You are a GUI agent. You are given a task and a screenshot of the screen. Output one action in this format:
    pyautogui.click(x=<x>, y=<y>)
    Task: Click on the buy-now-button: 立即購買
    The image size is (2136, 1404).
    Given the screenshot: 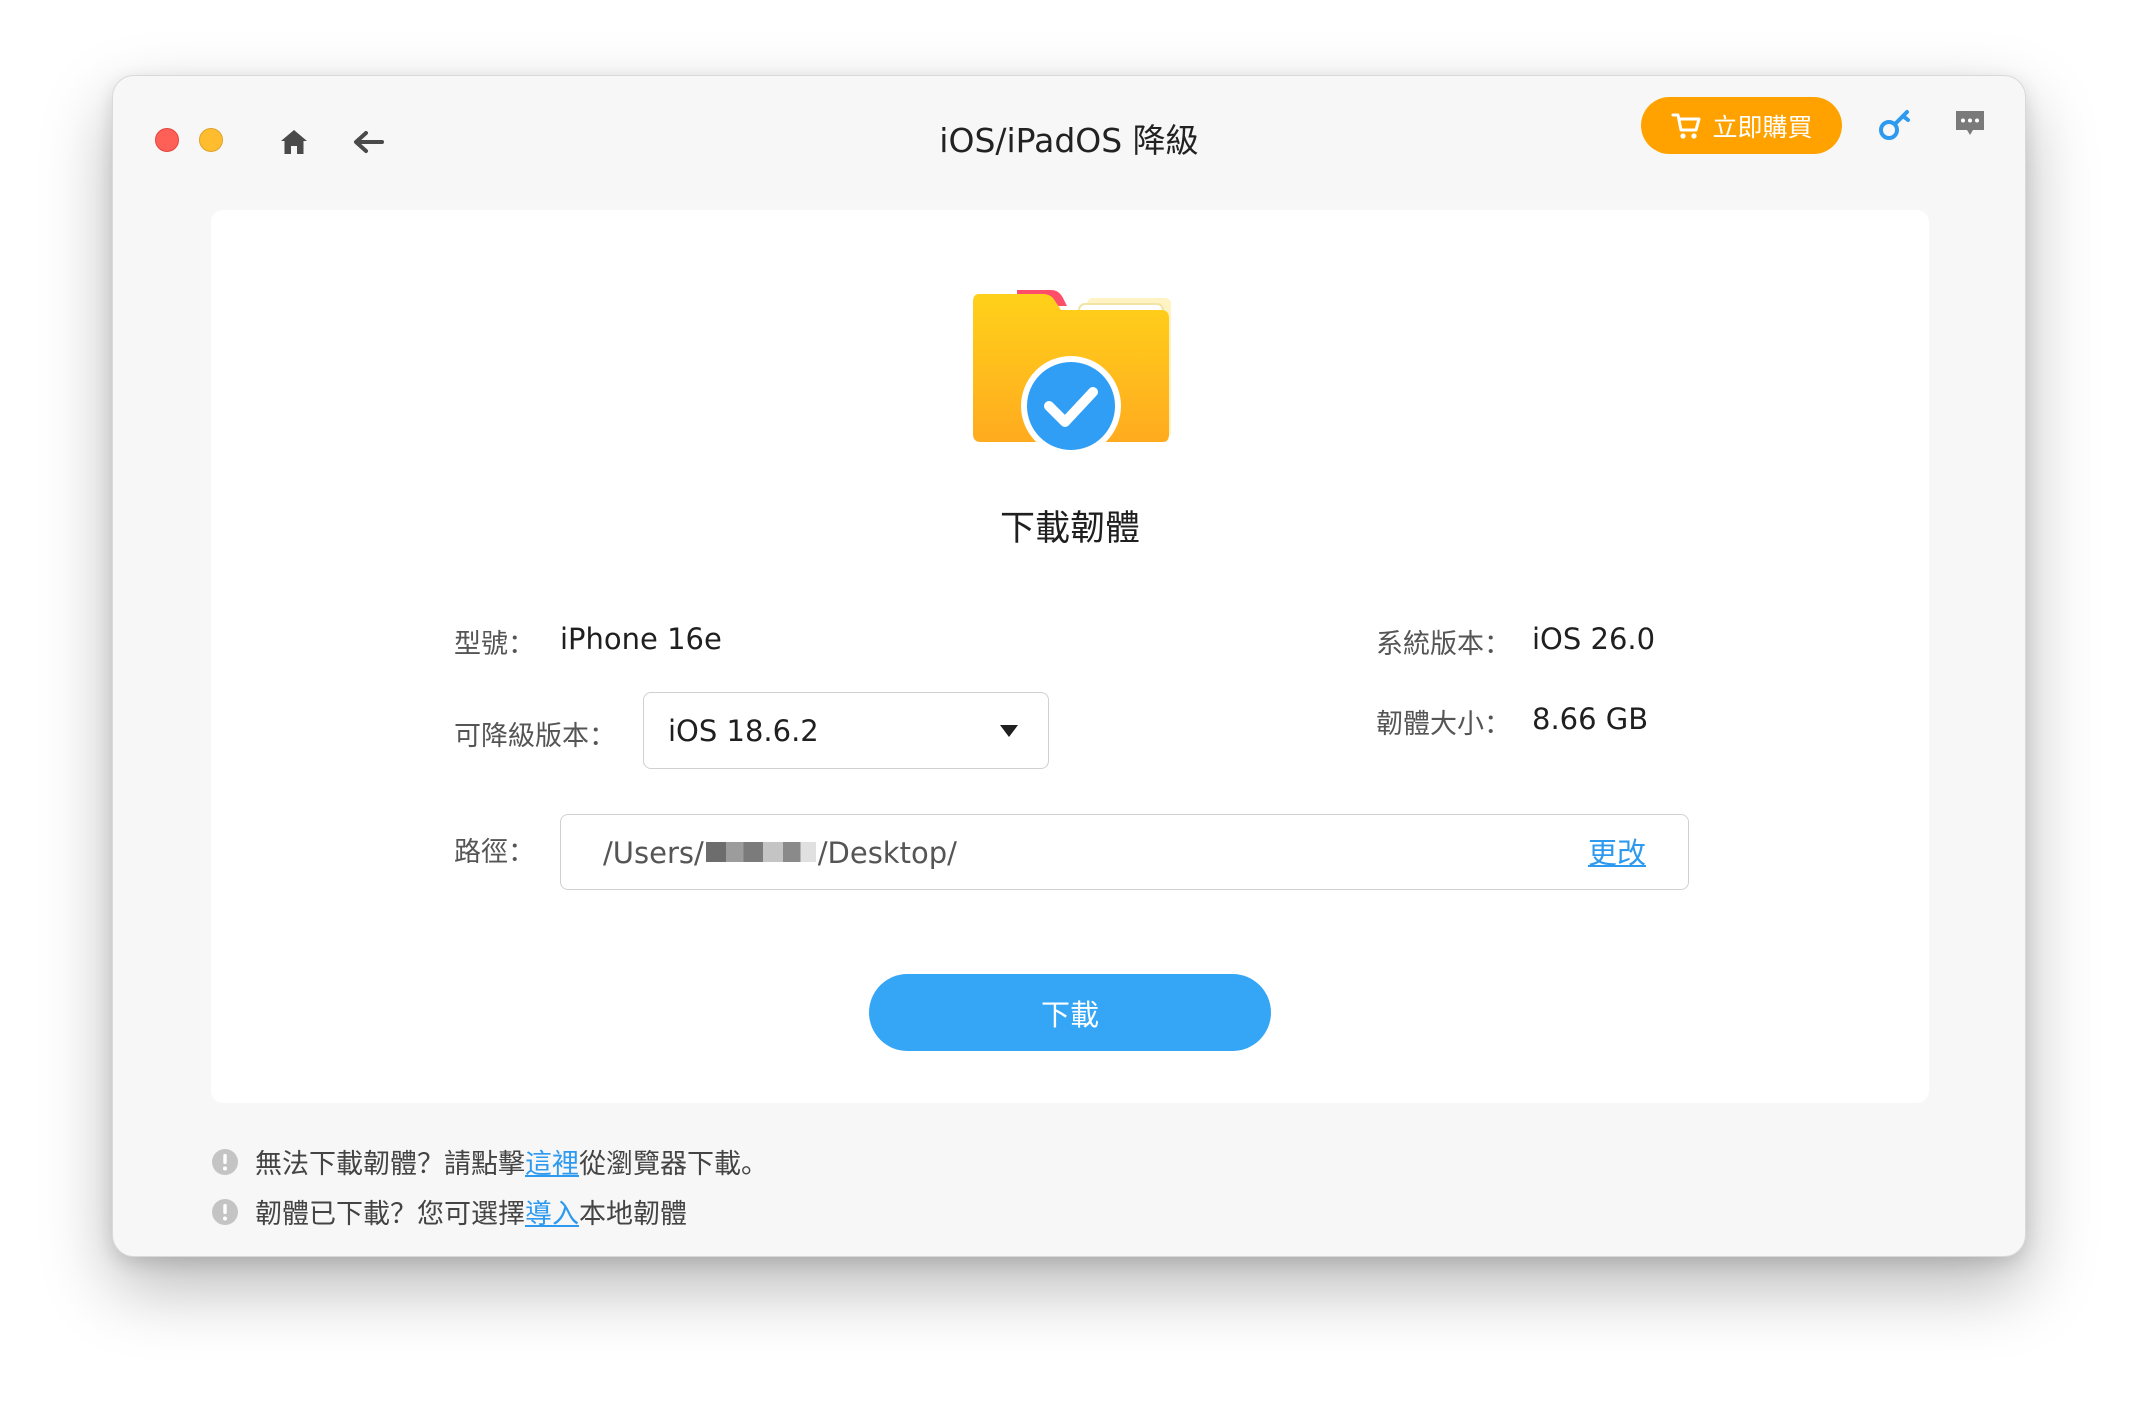 What is the action you would take?
    pyautogui.click(x=1741, y=125)
    